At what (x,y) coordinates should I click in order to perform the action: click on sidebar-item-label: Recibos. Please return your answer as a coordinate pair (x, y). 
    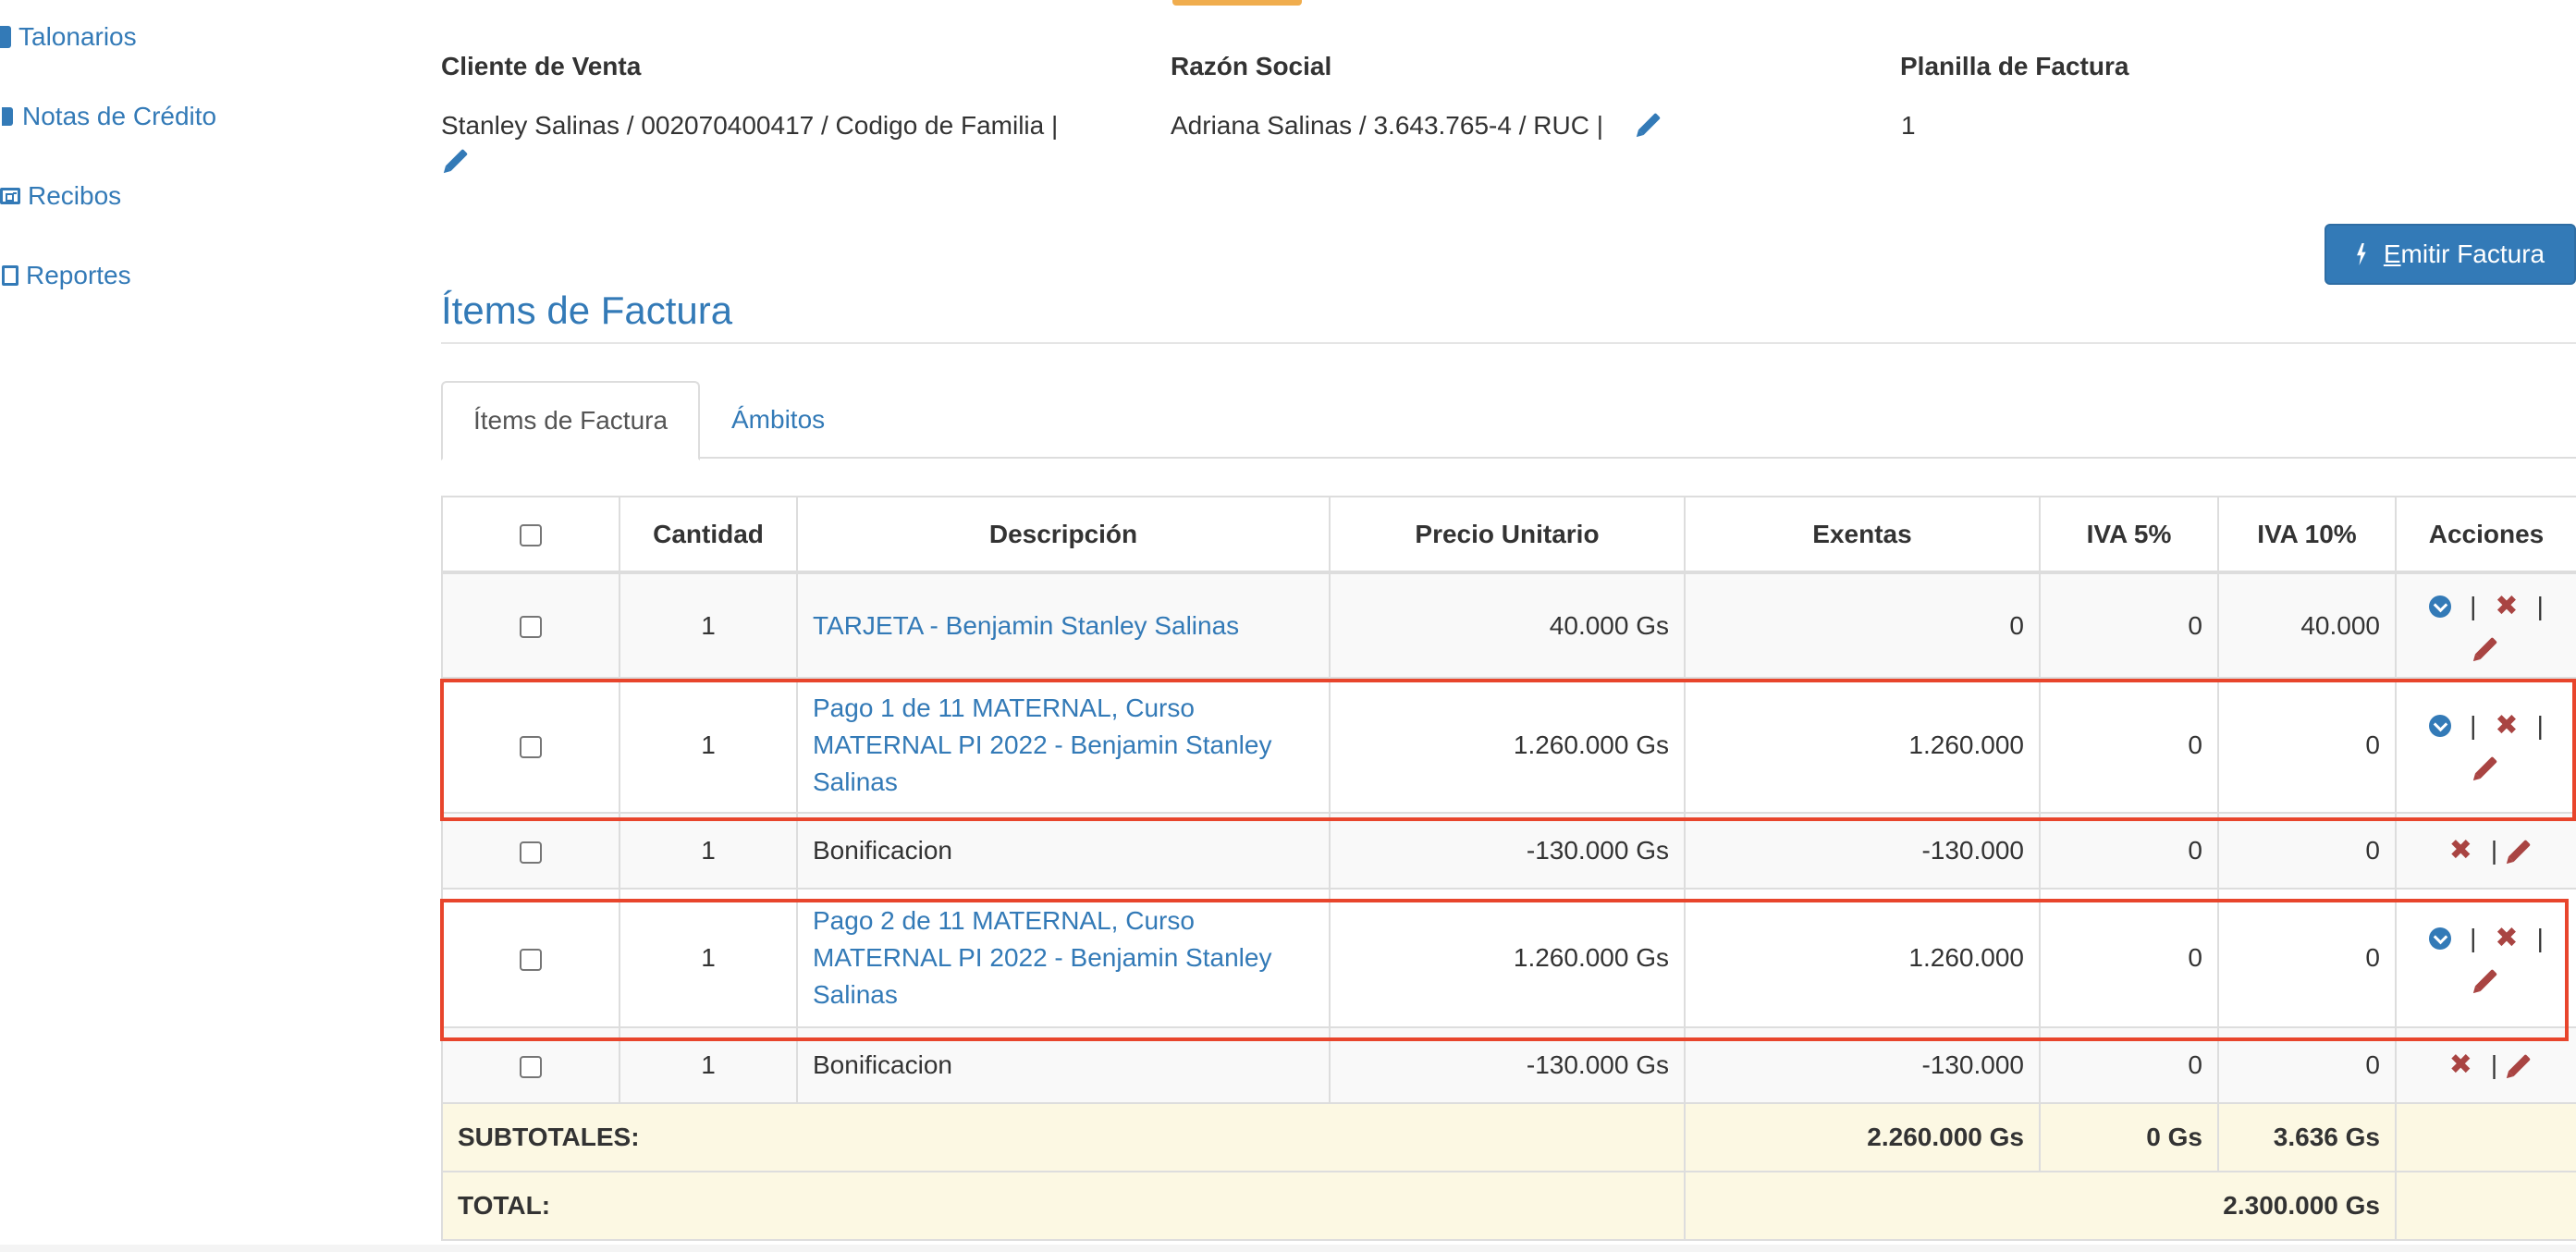
    Looking at the image, I should click on (75, 195).